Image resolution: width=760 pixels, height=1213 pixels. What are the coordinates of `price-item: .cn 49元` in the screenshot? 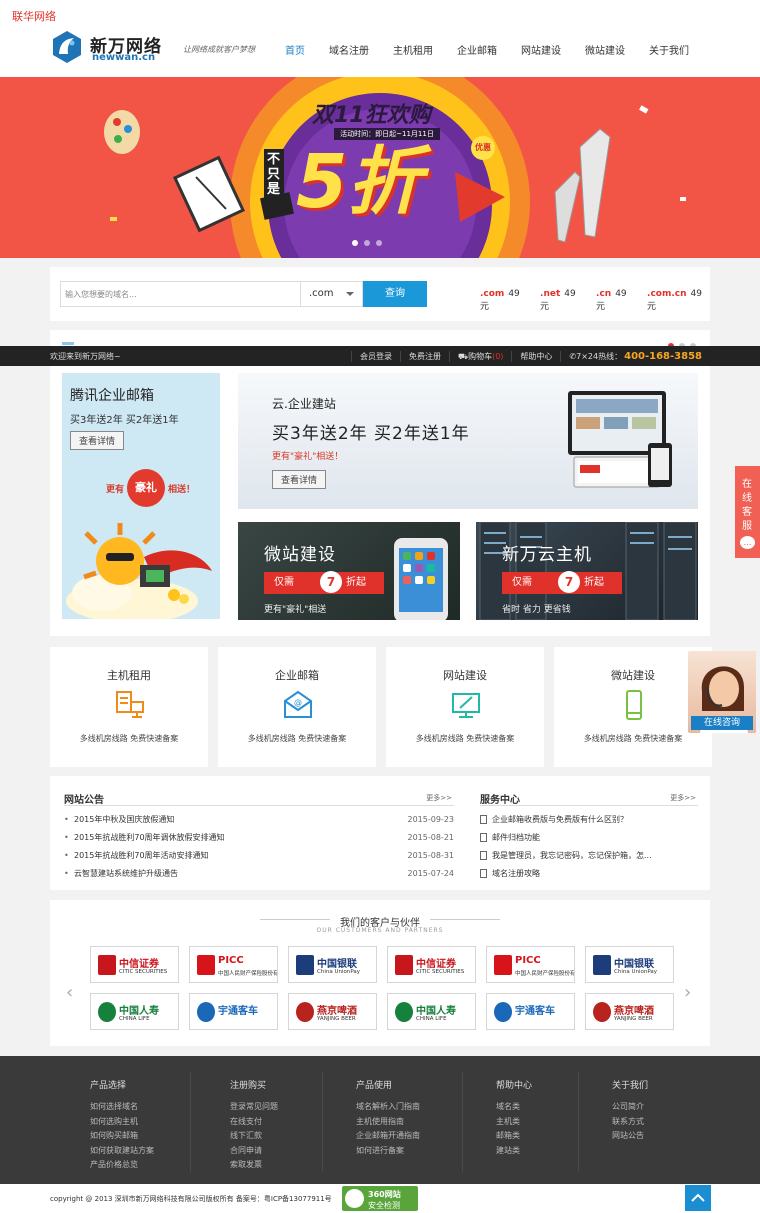 It's located at (615, 300).